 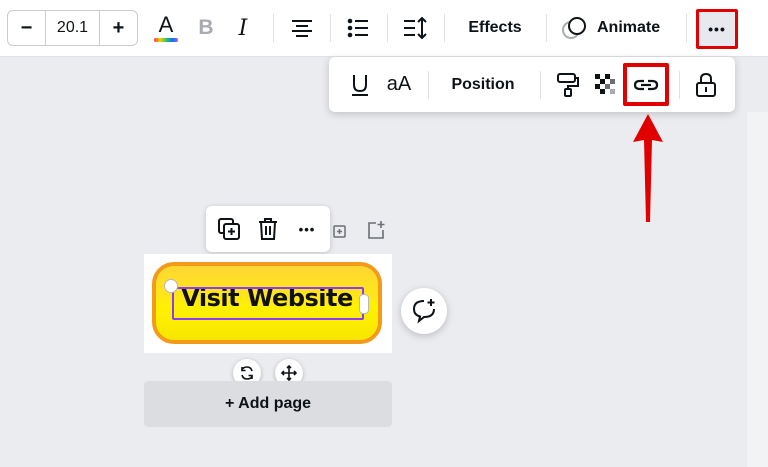 I want to click on resize-handle-corner, so click(x=171, y=286).